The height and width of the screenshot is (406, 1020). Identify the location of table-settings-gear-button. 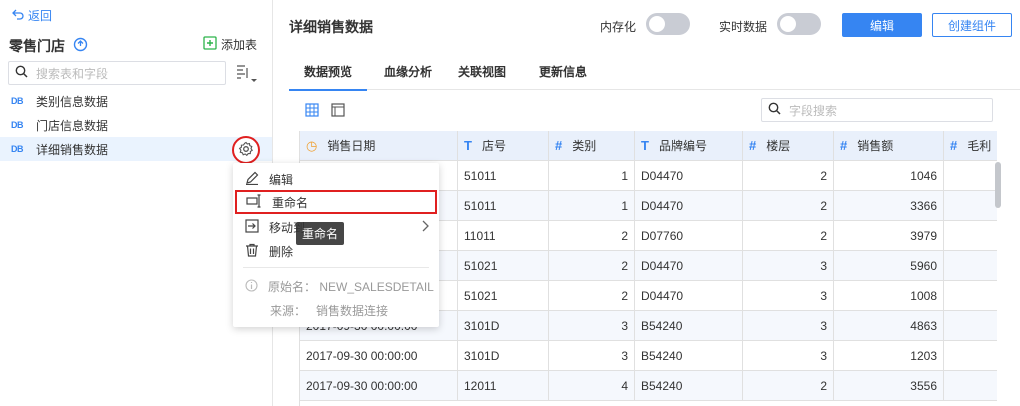
(246, 150).